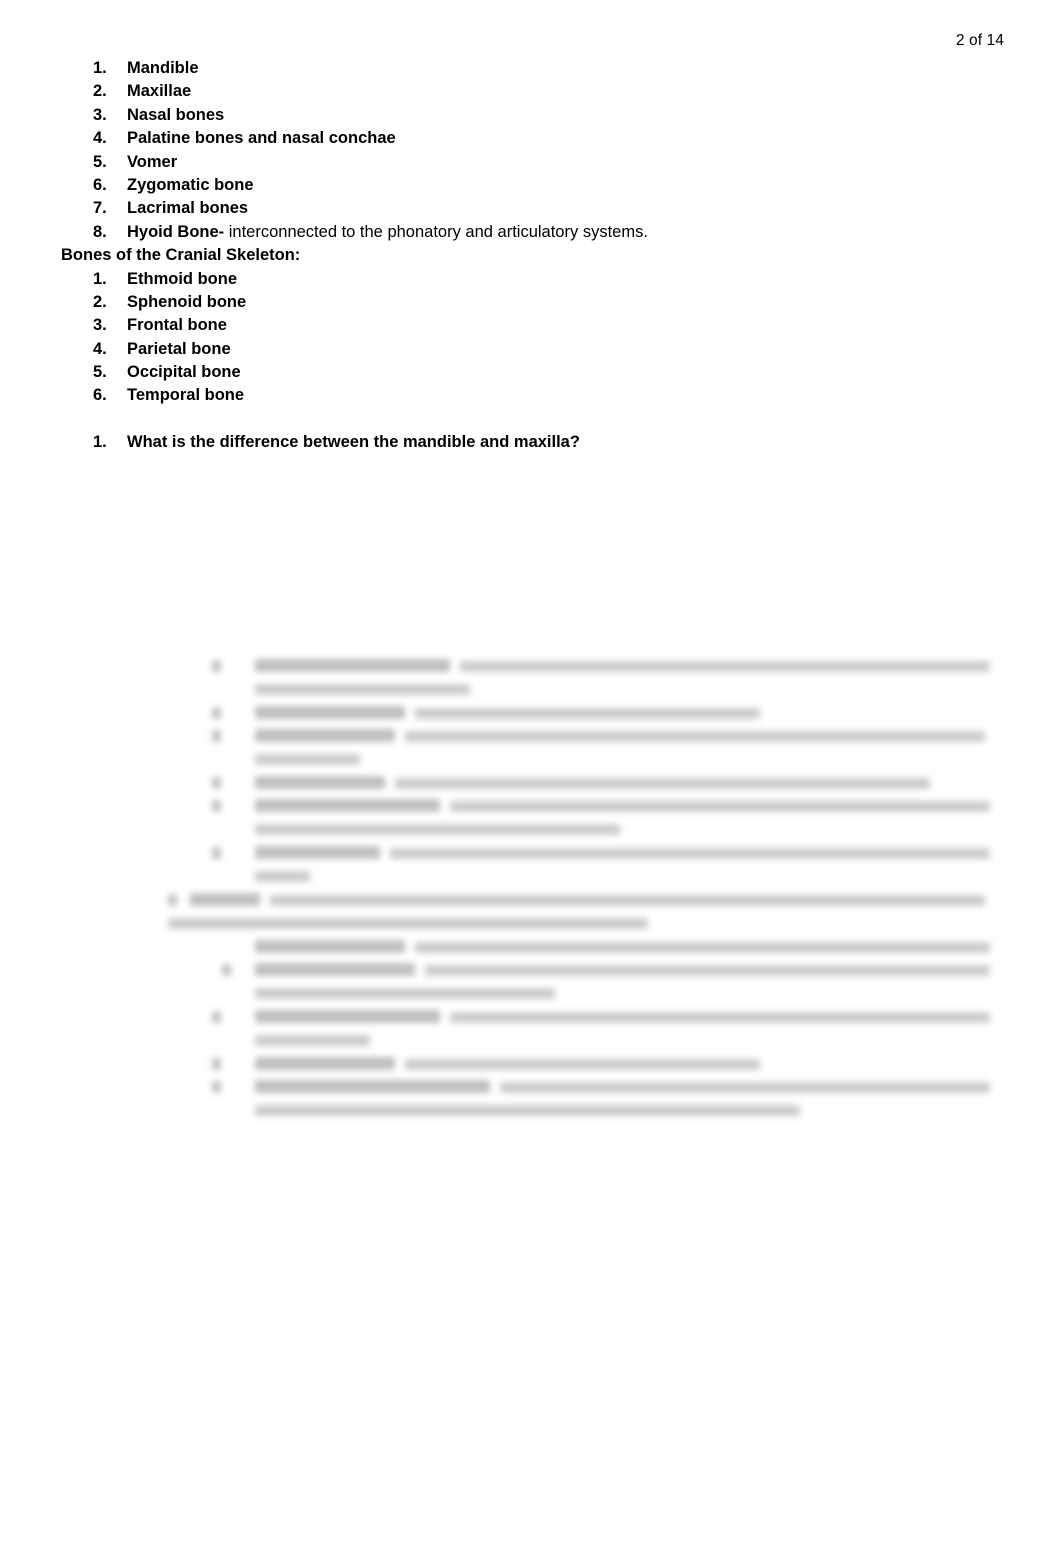  What do you see at coordinates (159, 91) in the screenshot?
I see `list-item-label: Maxillae` at bounding box center [159, 91].